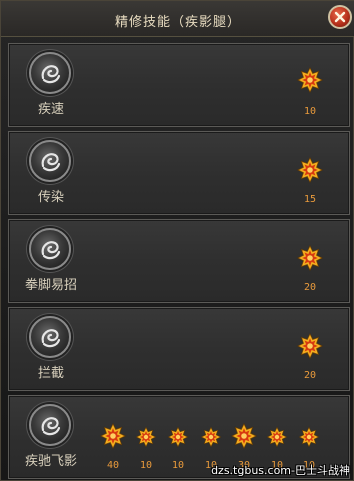 The height and width of the screenshot is (481, 354). Describe the element at coordinates (280, 470) in the screenshot. I see `watermark: dzs.tgbus.com-巴士斗战神` at that location.